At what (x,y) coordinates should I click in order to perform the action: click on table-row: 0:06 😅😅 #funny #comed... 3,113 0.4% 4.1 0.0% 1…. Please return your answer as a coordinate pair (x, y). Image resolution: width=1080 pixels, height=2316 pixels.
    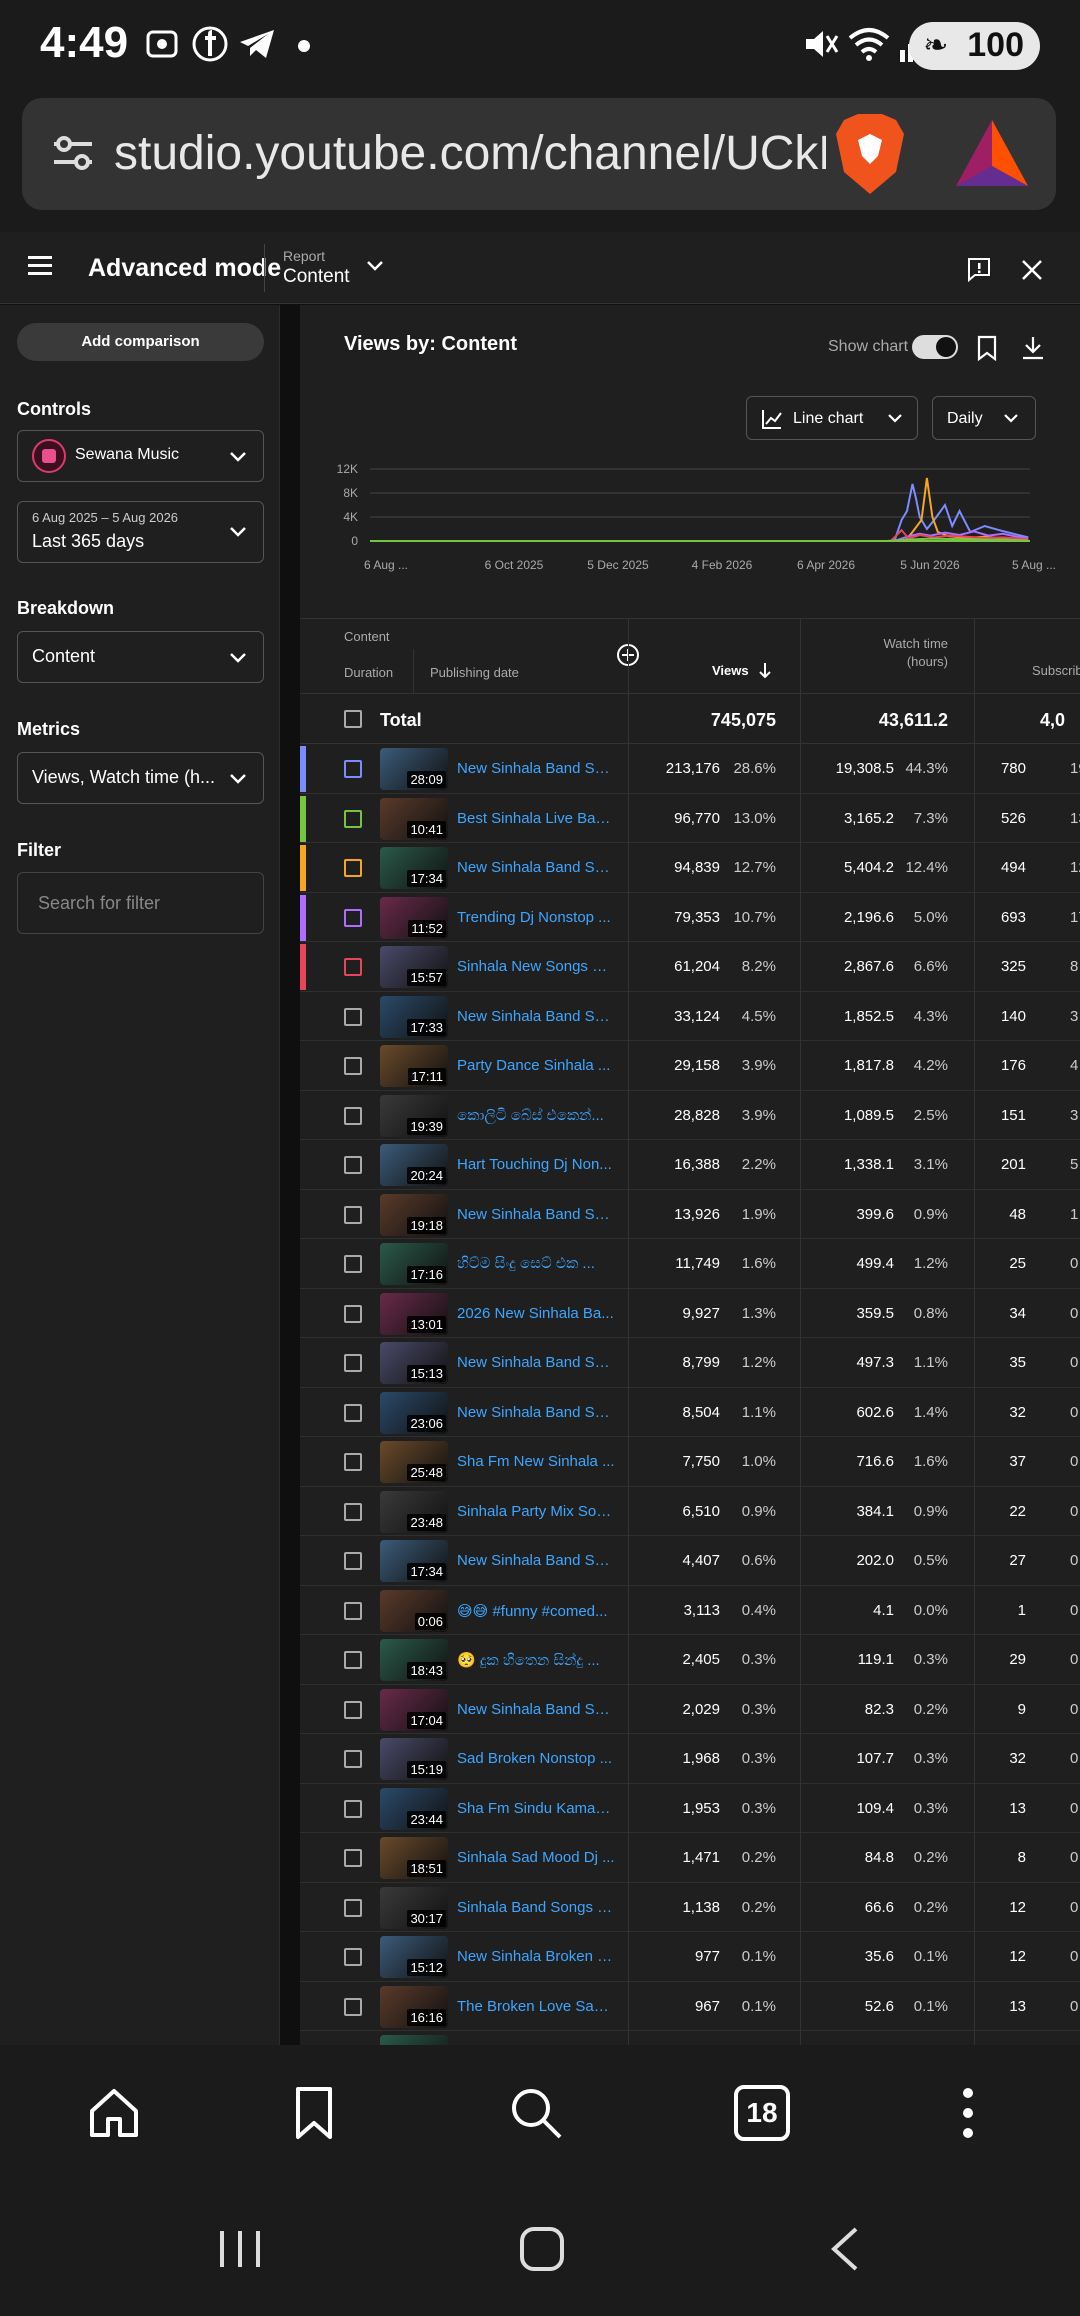
    Looking at the image, I should click on (690, 1610).